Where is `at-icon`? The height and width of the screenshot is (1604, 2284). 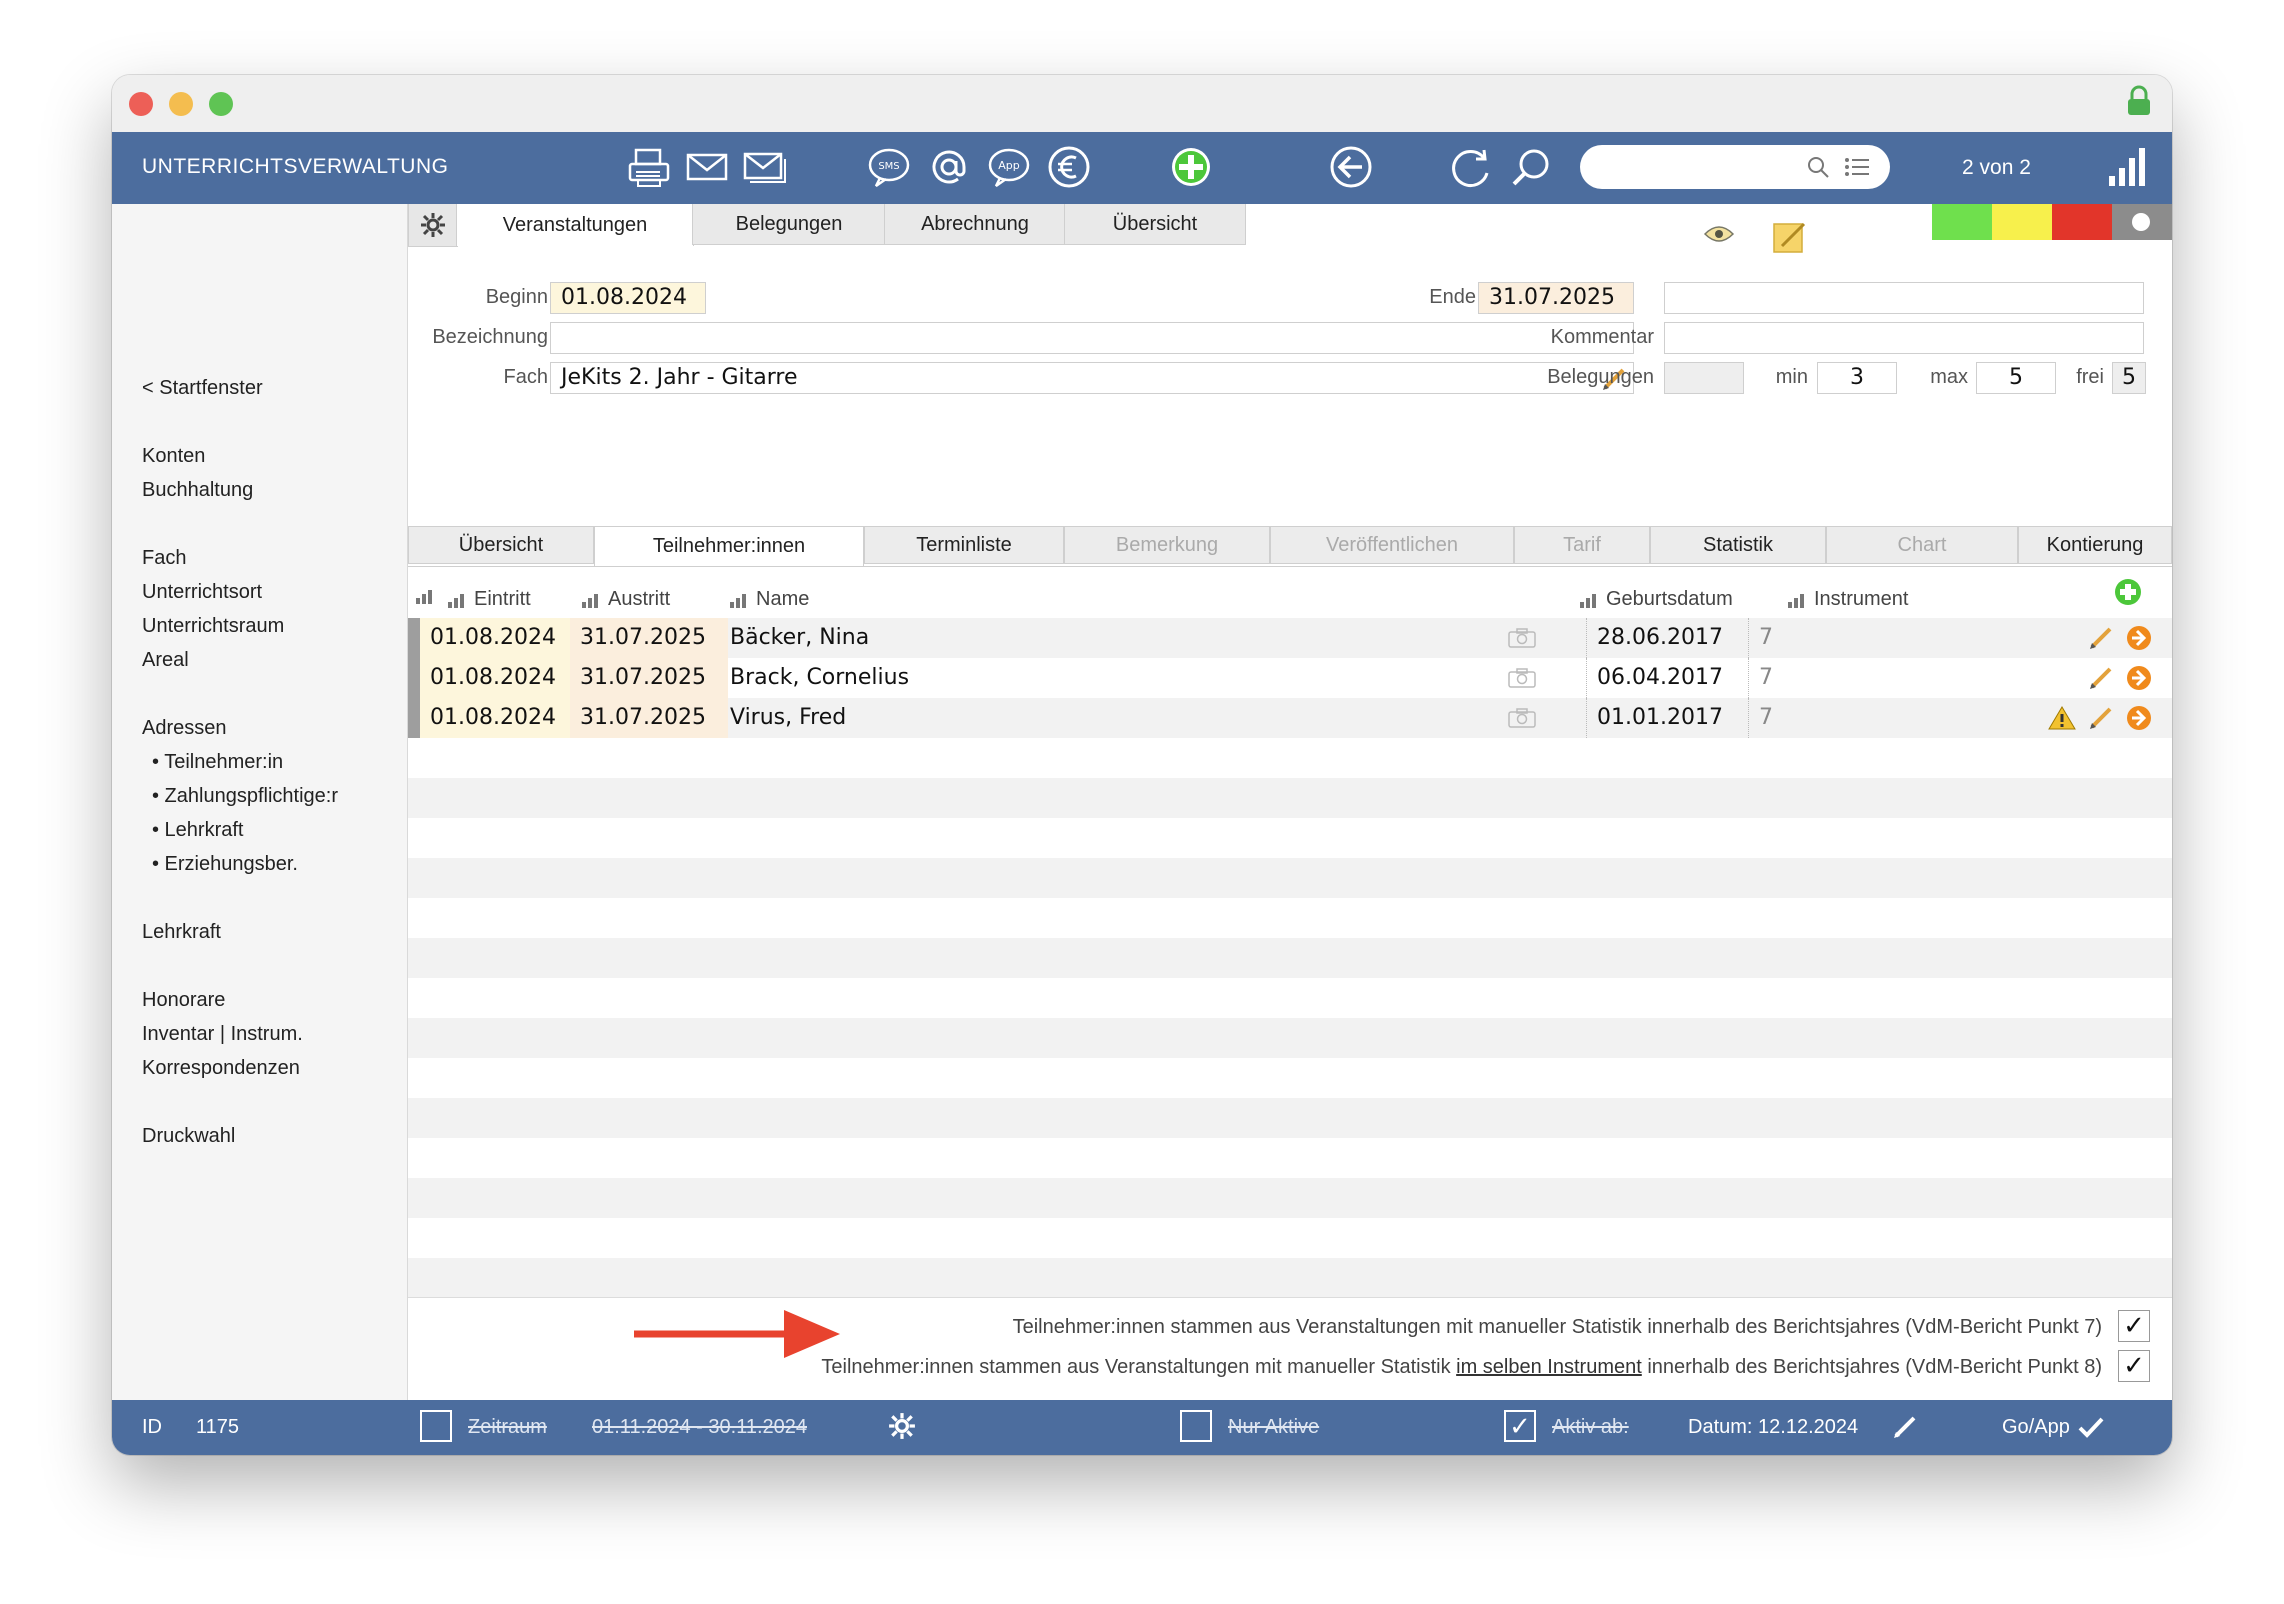 at-icon is located at coordinates (949, 167).